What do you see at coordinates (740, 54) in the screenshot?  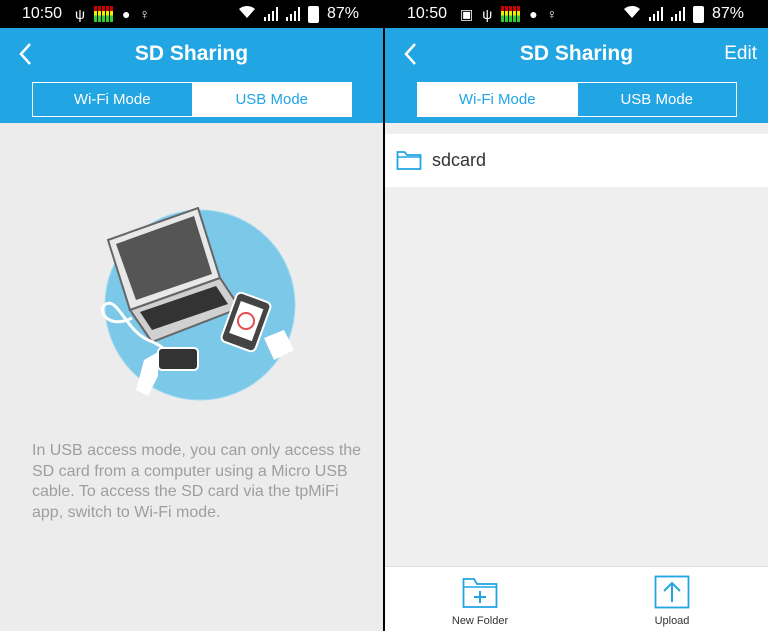 I see `edit-button: Edit` at bounding box center [740, 54].